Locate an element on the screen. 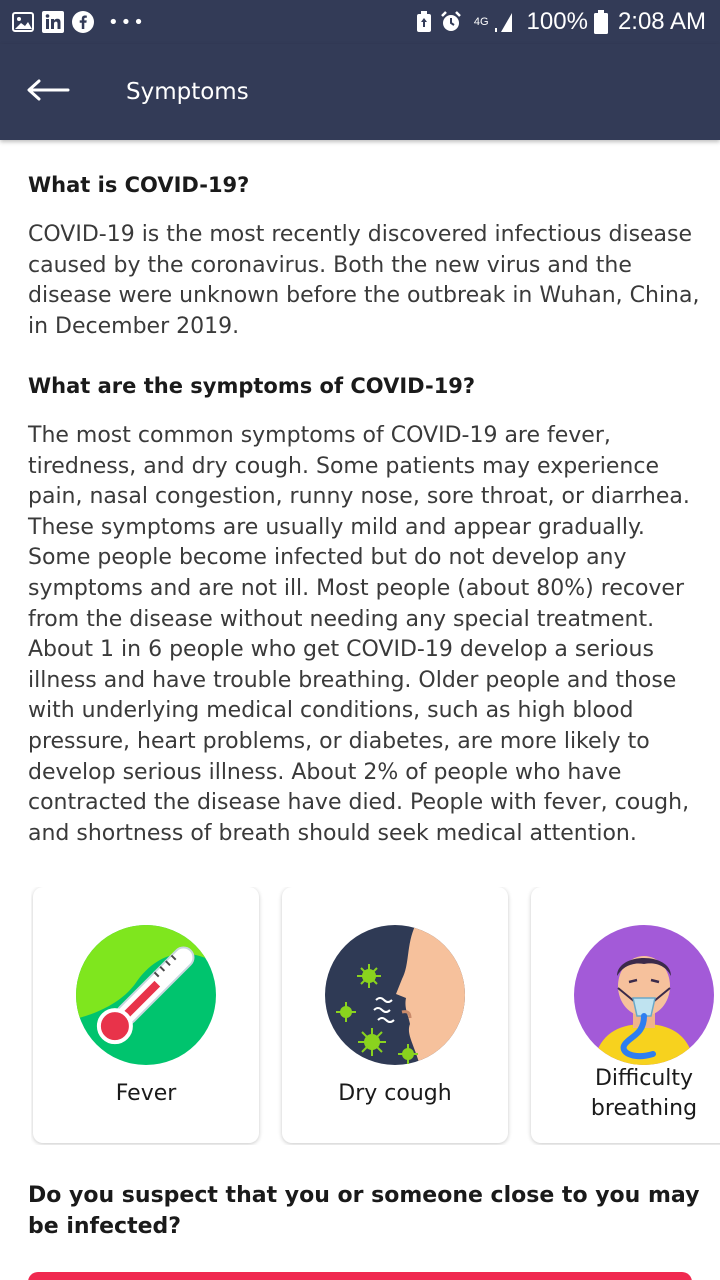 The image size is (720, 1280). alarm-icon is located at coordinates (451, 22).